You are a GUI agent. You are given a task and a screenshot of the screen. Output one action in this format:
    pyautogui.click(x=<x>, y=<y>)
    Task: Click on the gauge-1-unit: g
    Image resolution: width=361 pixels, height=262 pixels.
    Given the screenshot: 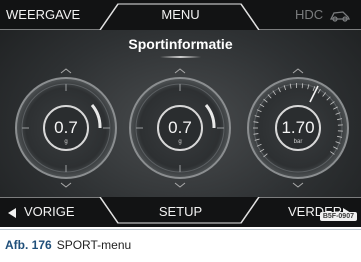 What is the action you would take?
    pyautogui.click(x=66, y=142)
    